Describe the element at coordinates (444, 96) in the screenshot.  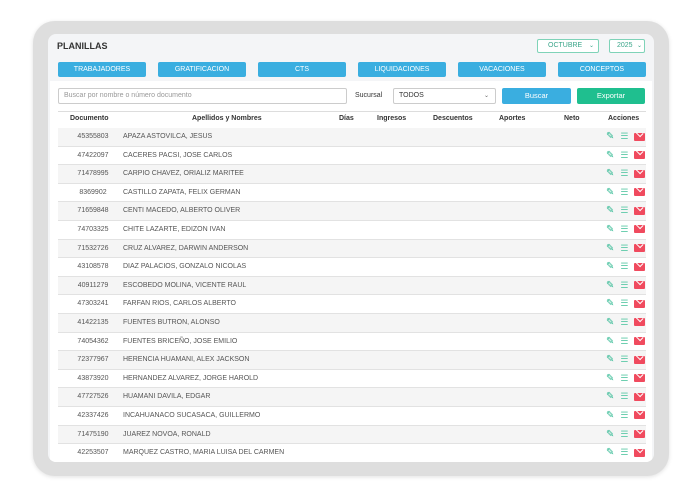
I see `sucursal-select: TODOS ⌄` at that location.